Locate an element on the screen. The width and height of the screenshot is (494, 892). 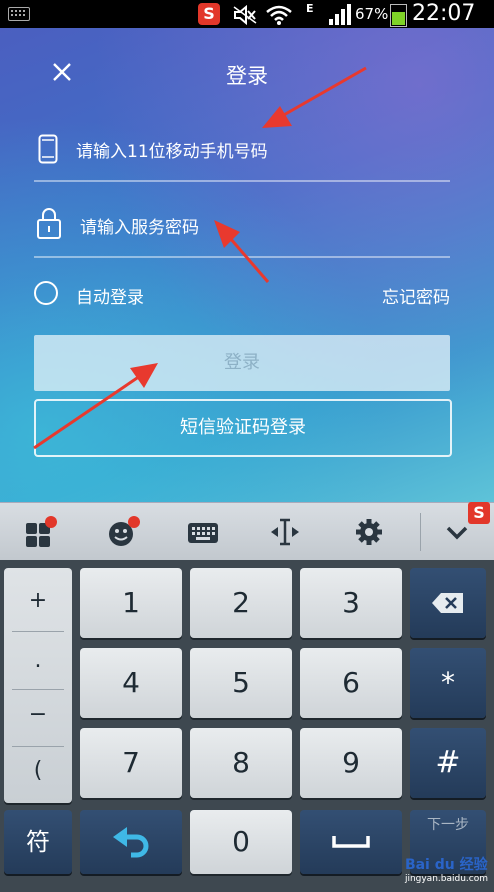
baidu-watermark: Bai du 经验 jingyan.baidu.com is located at coordinates (446, 869).